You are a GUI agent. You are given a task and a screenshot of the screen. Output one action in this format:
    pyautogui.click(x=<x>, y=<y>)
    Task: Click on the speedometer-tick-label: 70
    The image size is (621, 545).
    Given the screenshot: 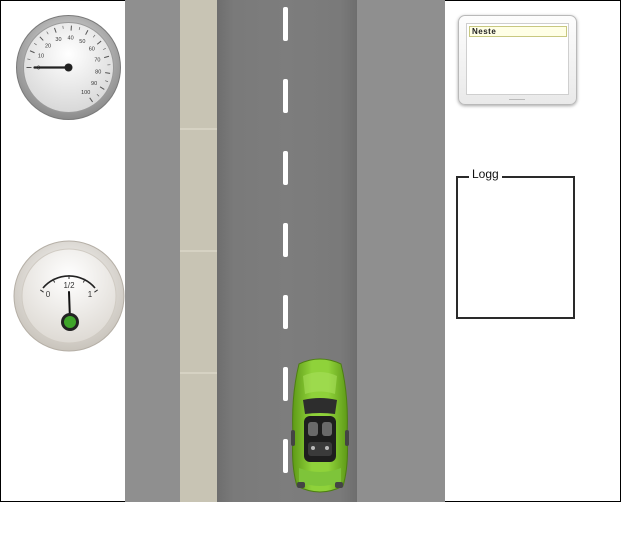 What is the action you would take?
    pyautogui.click(x=97, y=60)
    